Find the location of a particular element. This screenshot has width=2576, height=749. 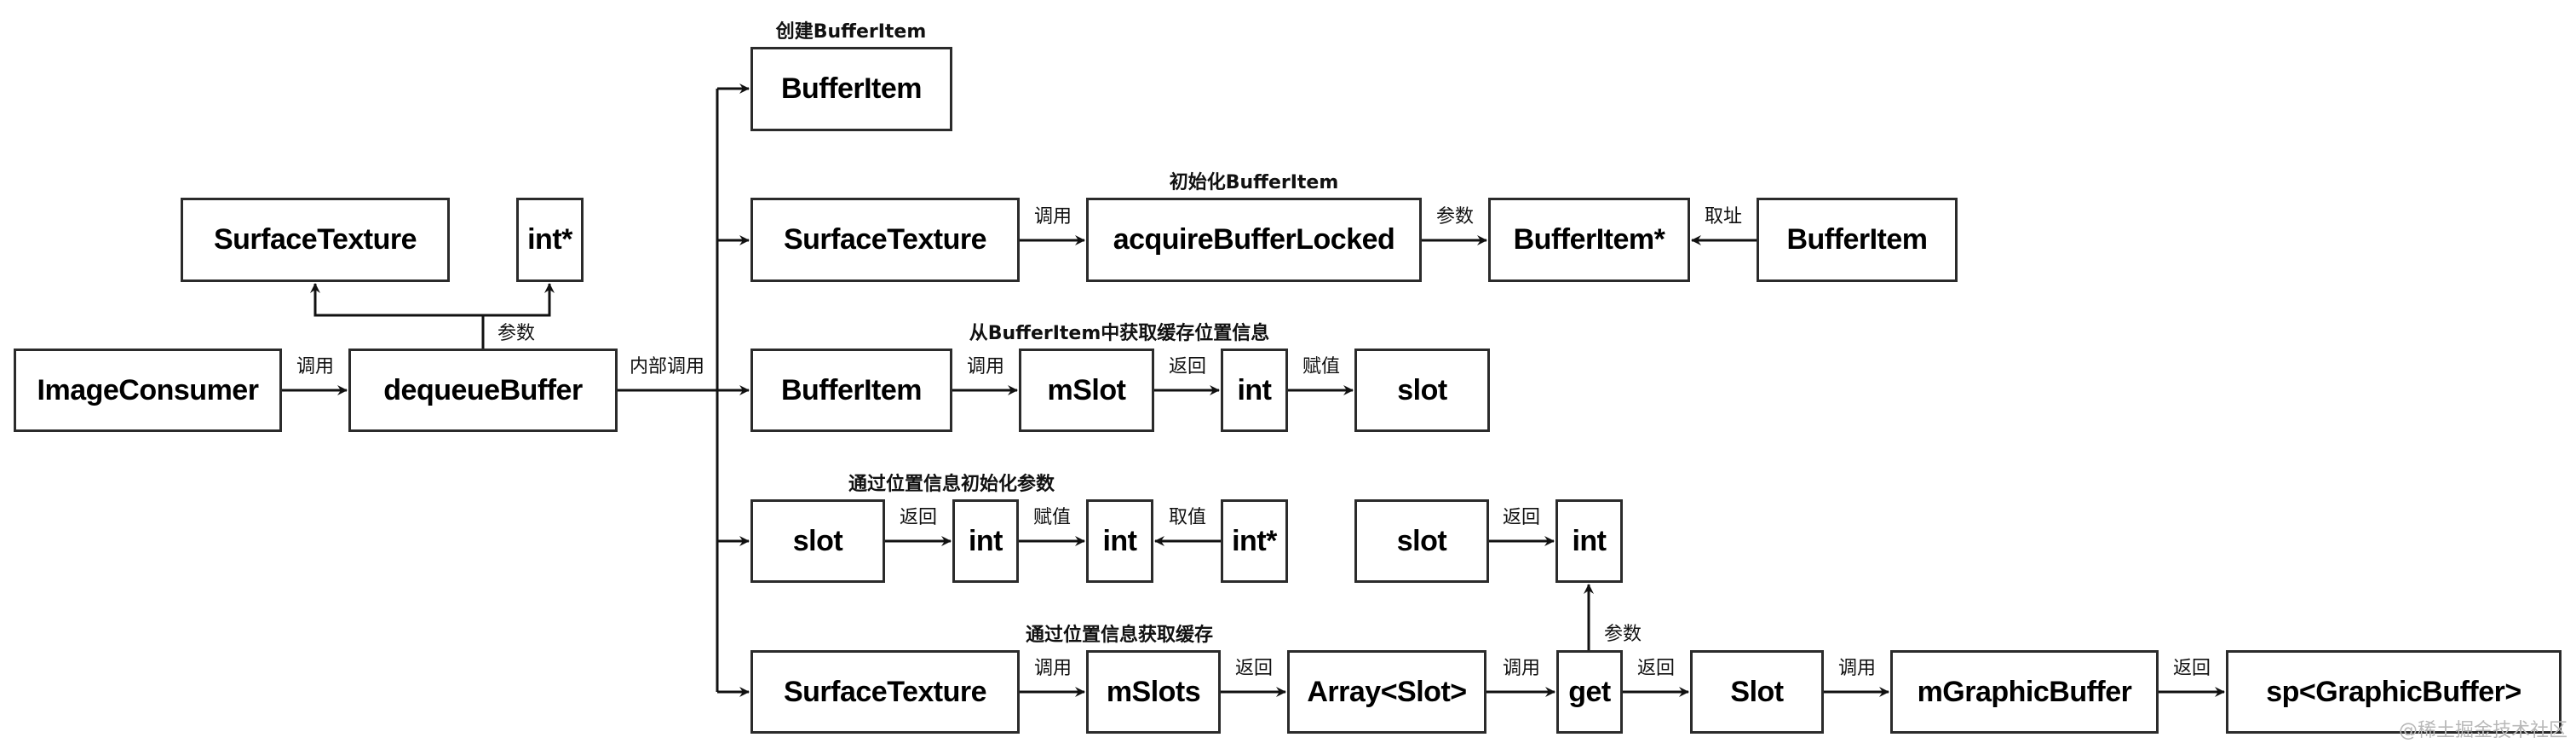

node-row3-buffer-item: BufferItem is located at coordinates (851, 391).